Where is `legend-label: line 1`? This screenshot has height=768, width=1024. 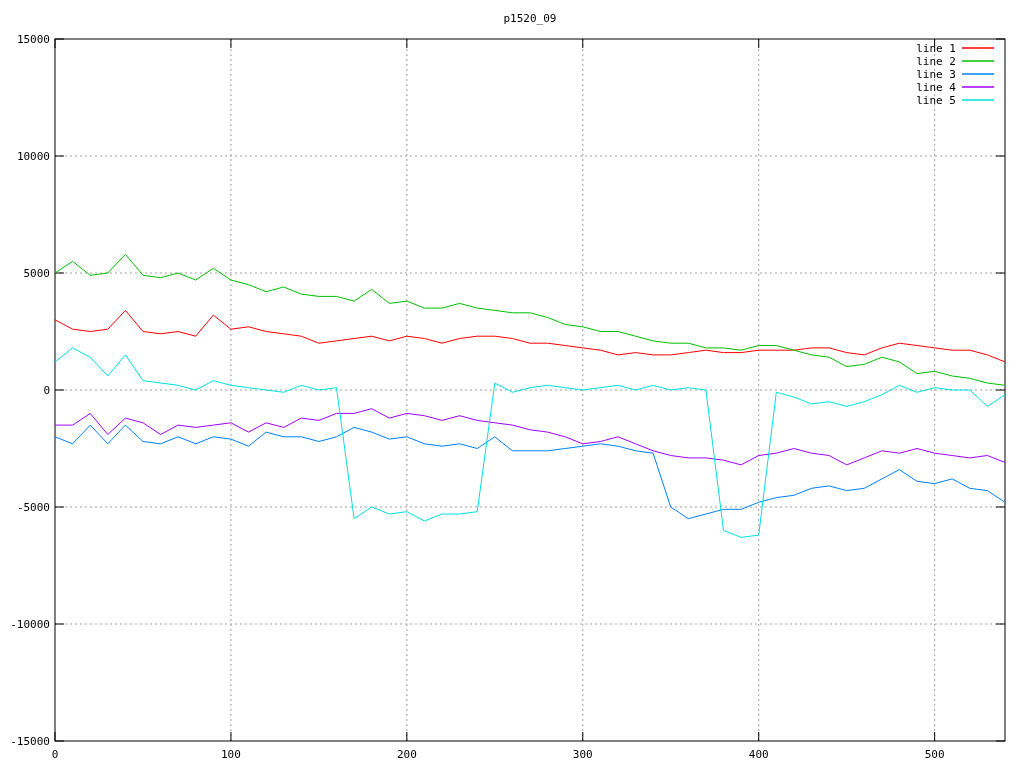
legend-label: line 1 is located at coordinates (936, 48).